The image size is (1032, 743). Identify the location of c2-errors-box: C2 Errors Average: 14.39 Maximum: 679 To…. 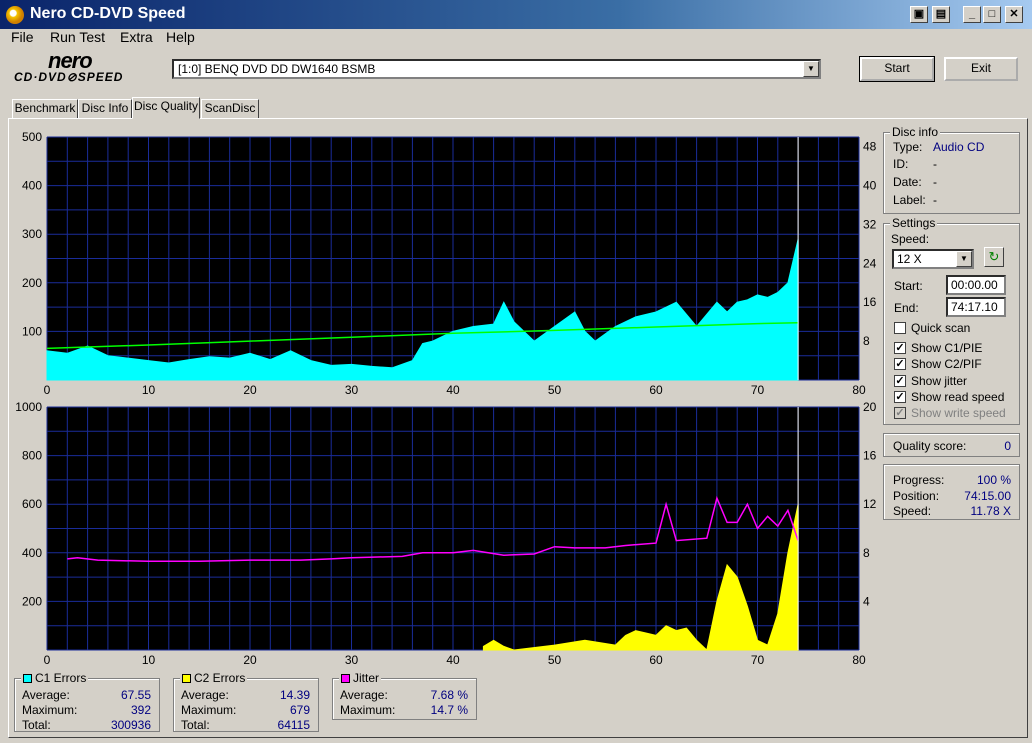
(246, 701).